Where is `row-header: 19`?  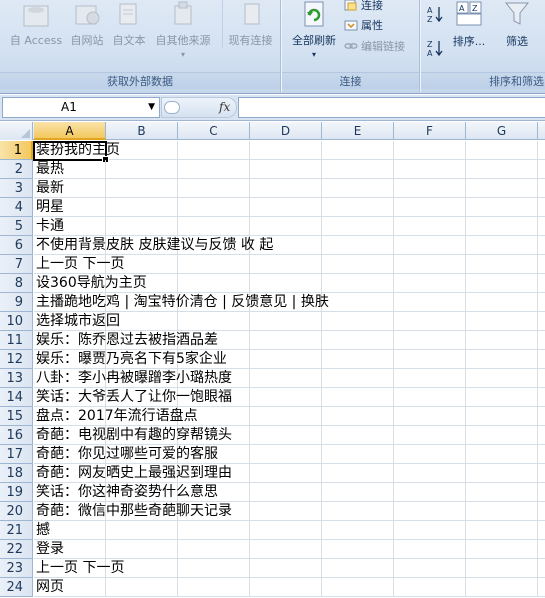 row-header: 19 is located at coordinates (16, 492).